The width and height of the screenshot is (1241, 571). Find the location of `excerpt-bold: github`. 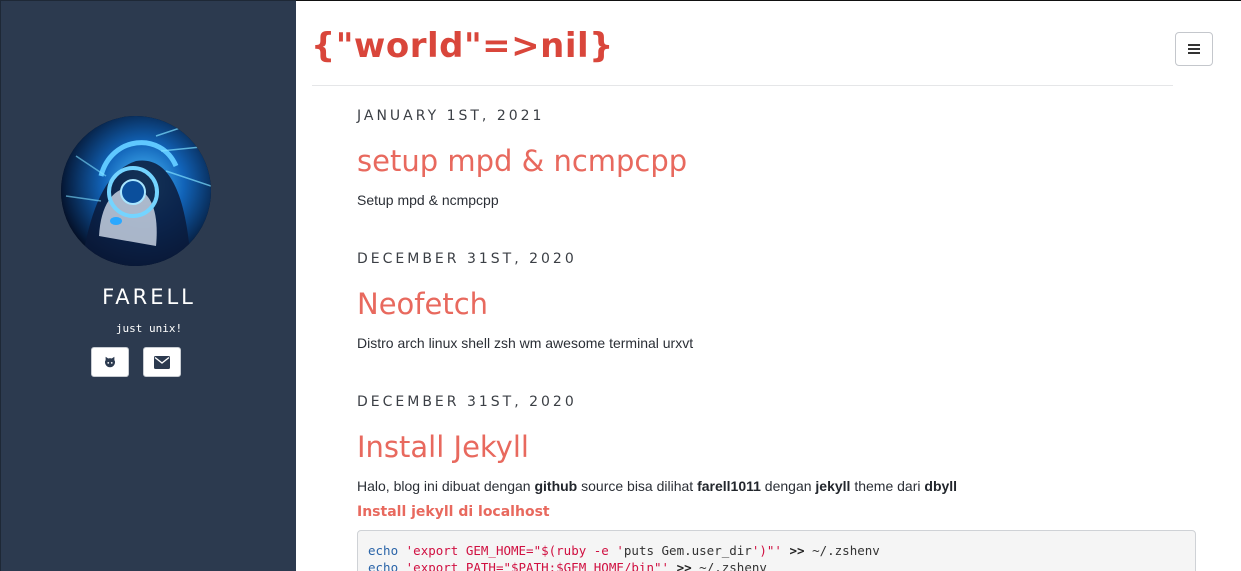

excerpt-bold: github is located at coordinates (556, 486).